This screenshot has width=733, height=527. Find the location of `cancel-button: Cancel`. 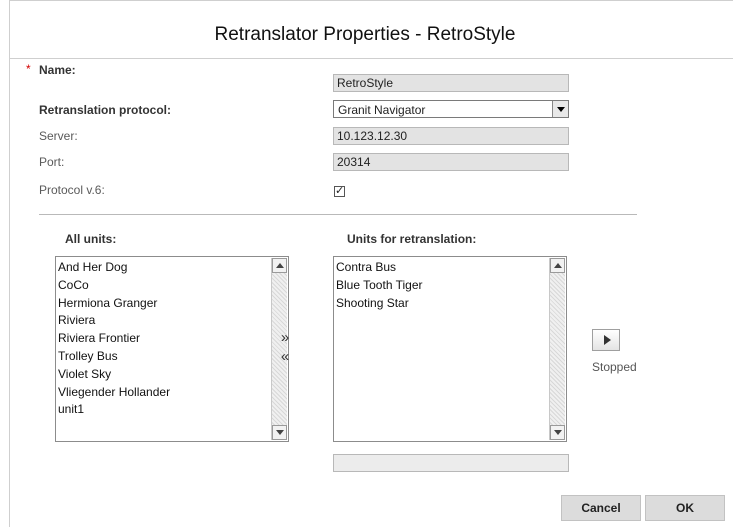

cancel-button: Cancel is located at coordinates (601, 508).